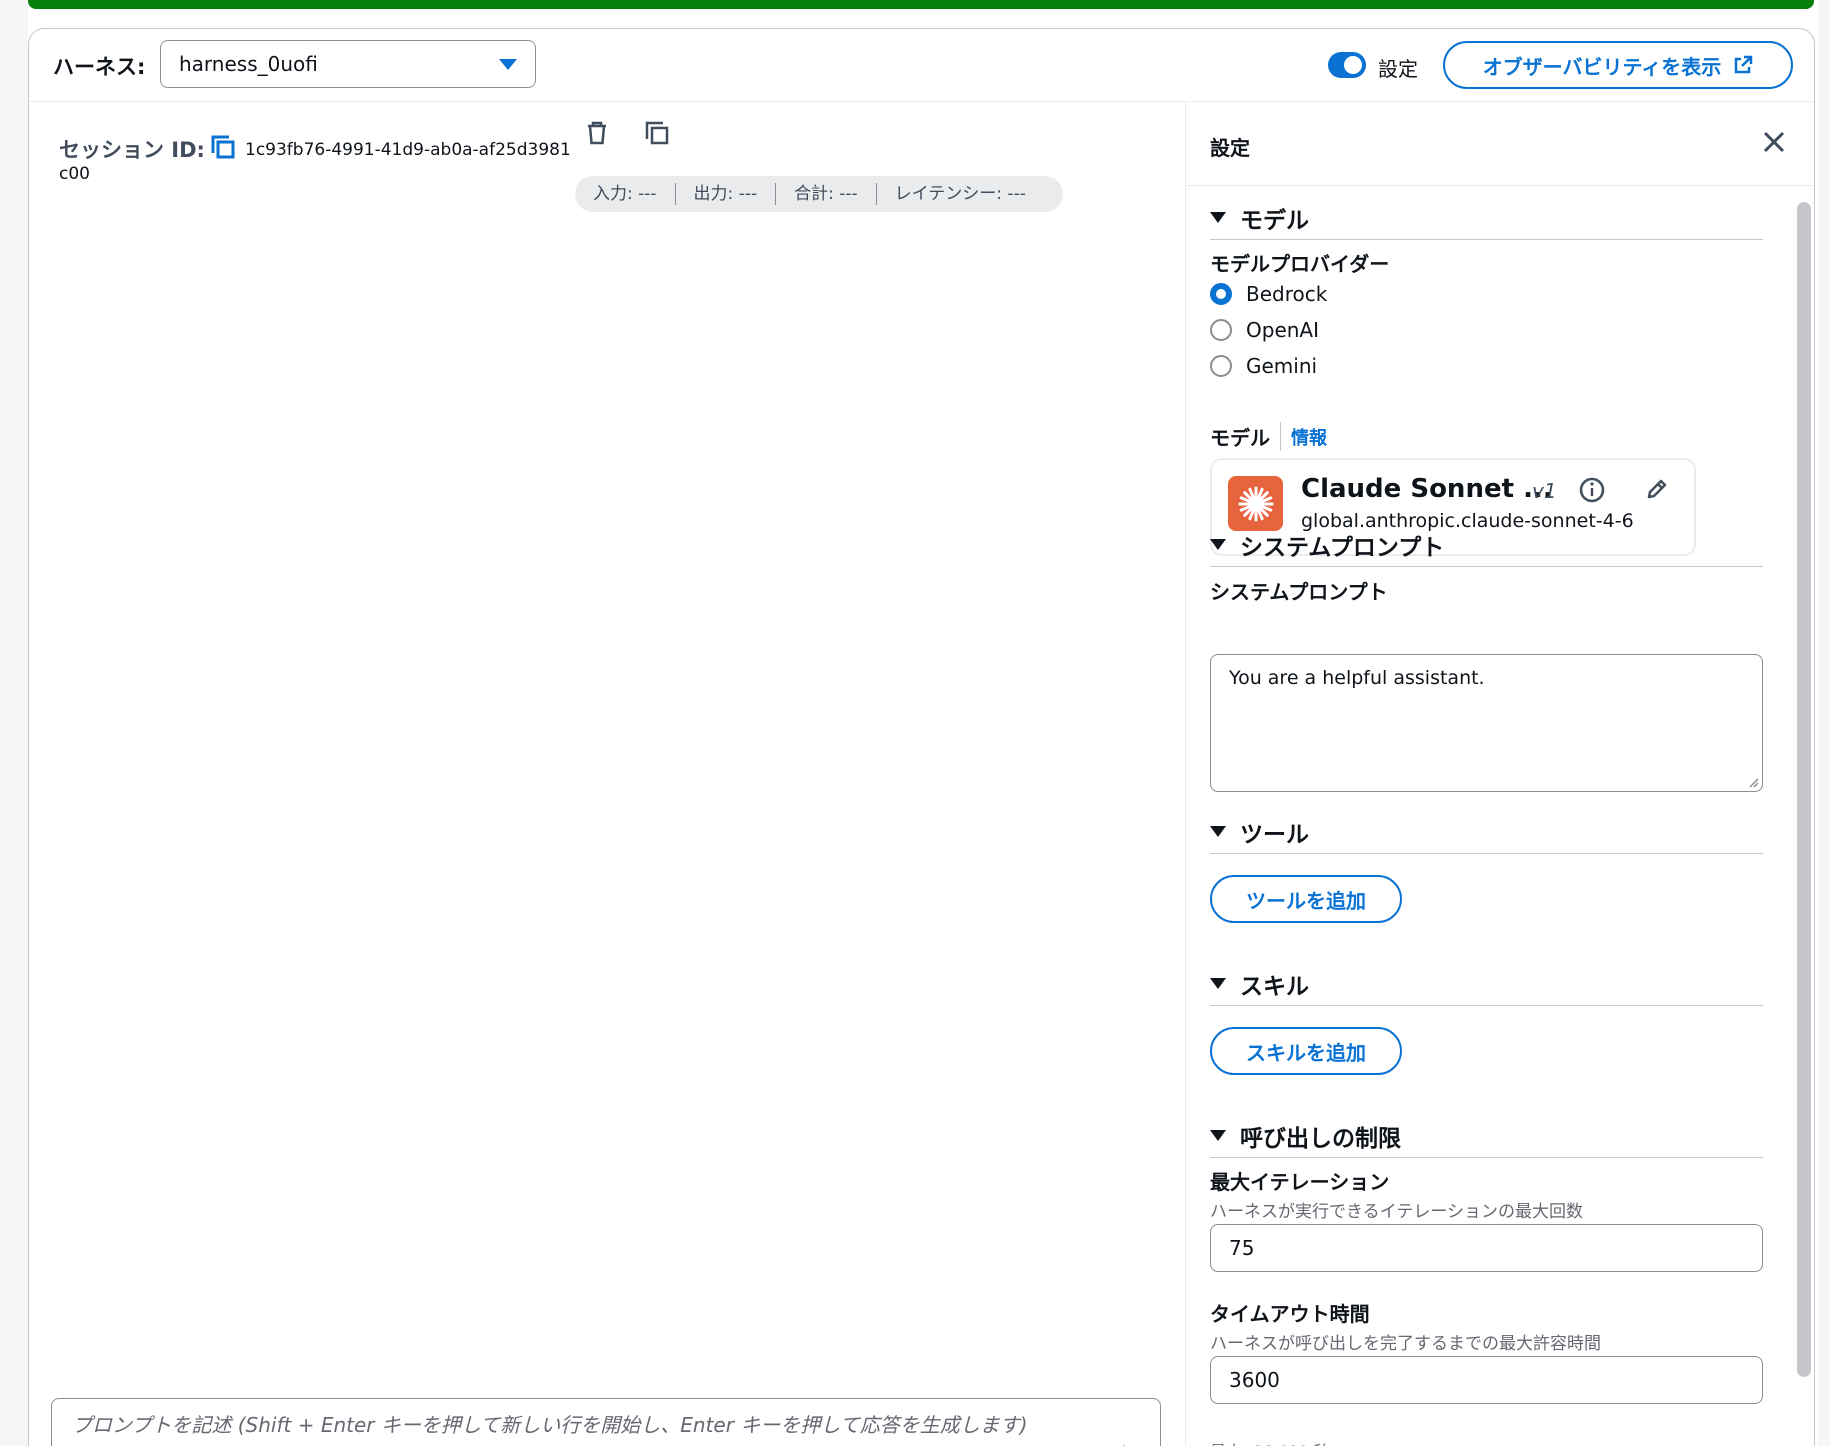 The height and width of the screenshot is (1446, 1830). I want to click on system-prompt-section-header: システムプロンプト, so click(1486, 545).